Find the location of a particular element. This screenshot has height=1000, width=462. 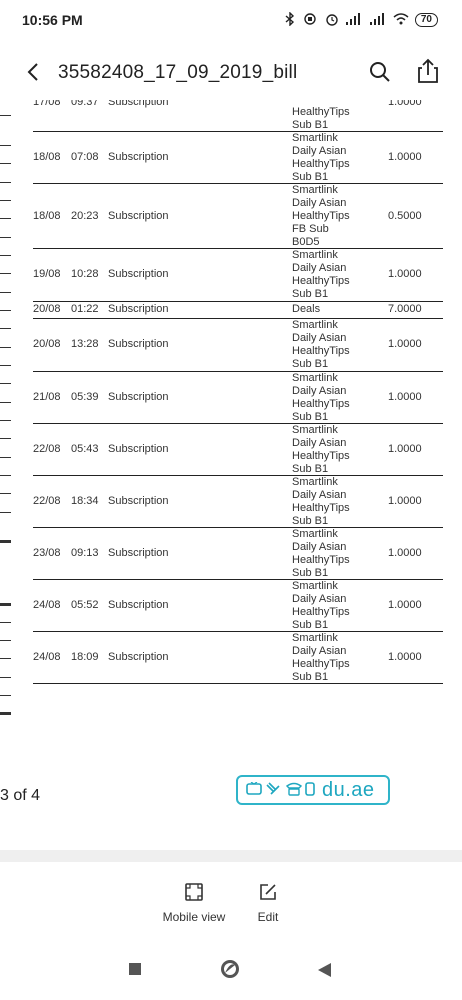

edit-button: Edit is located at coordinates (268, 903).